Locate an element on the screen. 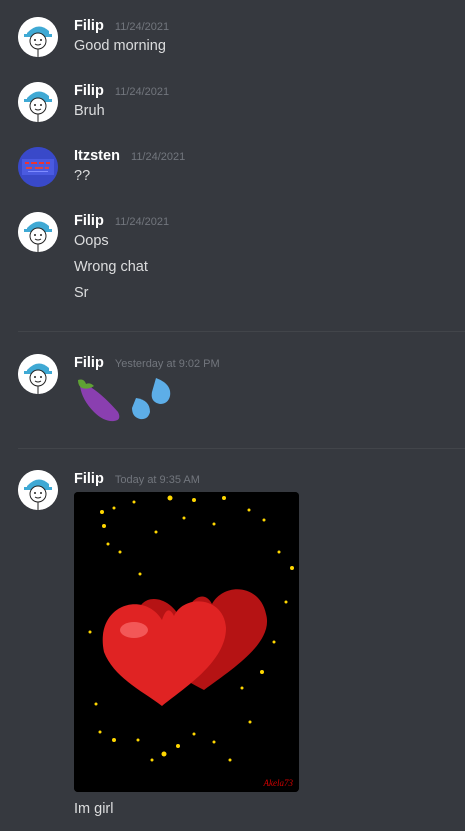 Image resolution: width=465 pixels, height=831 pixels. message-text: Oops is located at coordinates (91, 241).